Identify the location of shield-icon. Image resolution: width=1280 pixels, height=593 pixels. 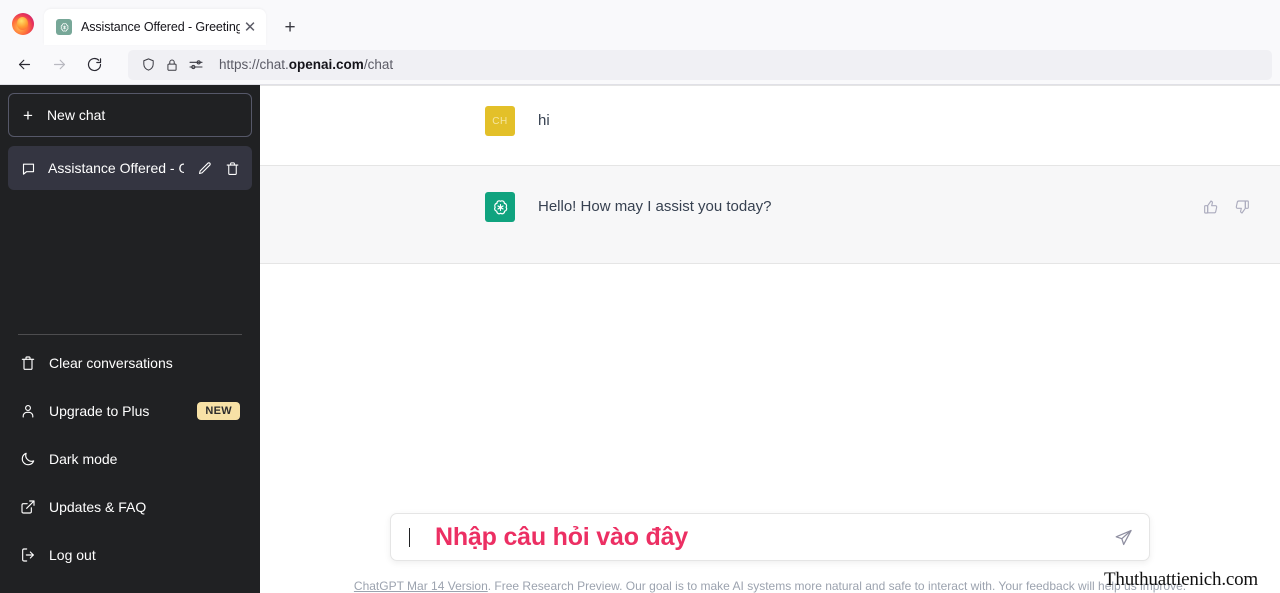
(148, 65).